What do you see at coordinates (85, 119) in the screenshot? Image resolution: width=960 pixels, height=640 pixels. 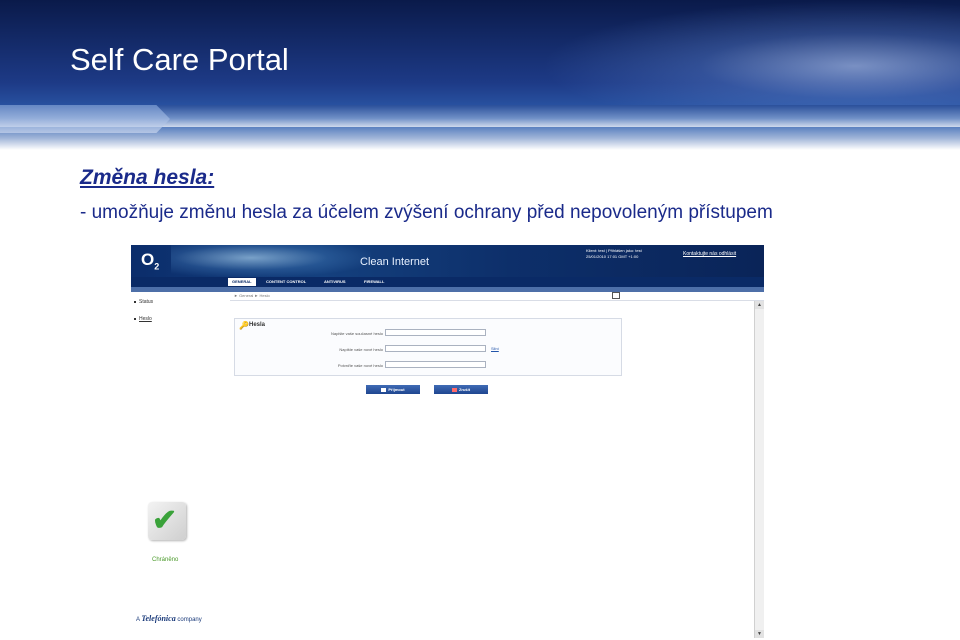 I see `banner-arrow` at bounding box center [85, 119].